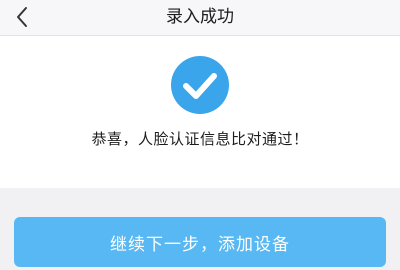 Image resolution: width=400 pixels, height=270 pixels. What do you see at coordinates (200, 139) in the screenshot?
I see `success-message: 恭喜，人脸认证信息比对通过！` at bounding box center [200, 139].